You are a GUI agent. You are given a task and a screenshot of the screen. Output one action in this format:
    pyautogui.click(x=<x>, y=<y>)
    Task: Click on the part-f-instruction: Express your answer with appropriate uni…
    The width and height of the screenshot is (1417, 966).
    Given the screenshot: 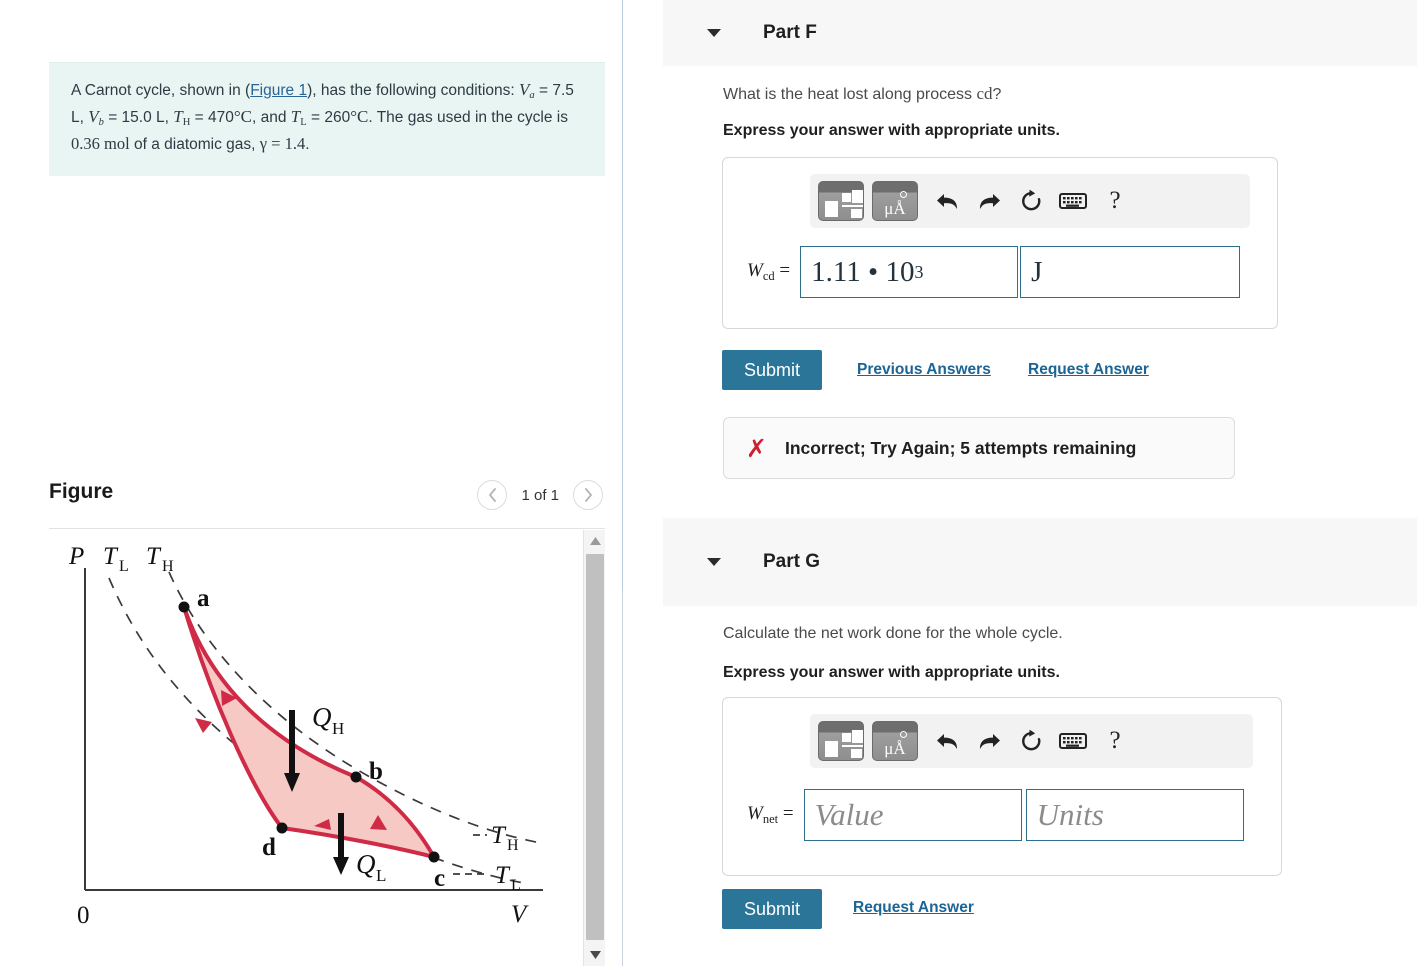 What is the action you would take?
    pyautogui.click(x=891, y=130)
    